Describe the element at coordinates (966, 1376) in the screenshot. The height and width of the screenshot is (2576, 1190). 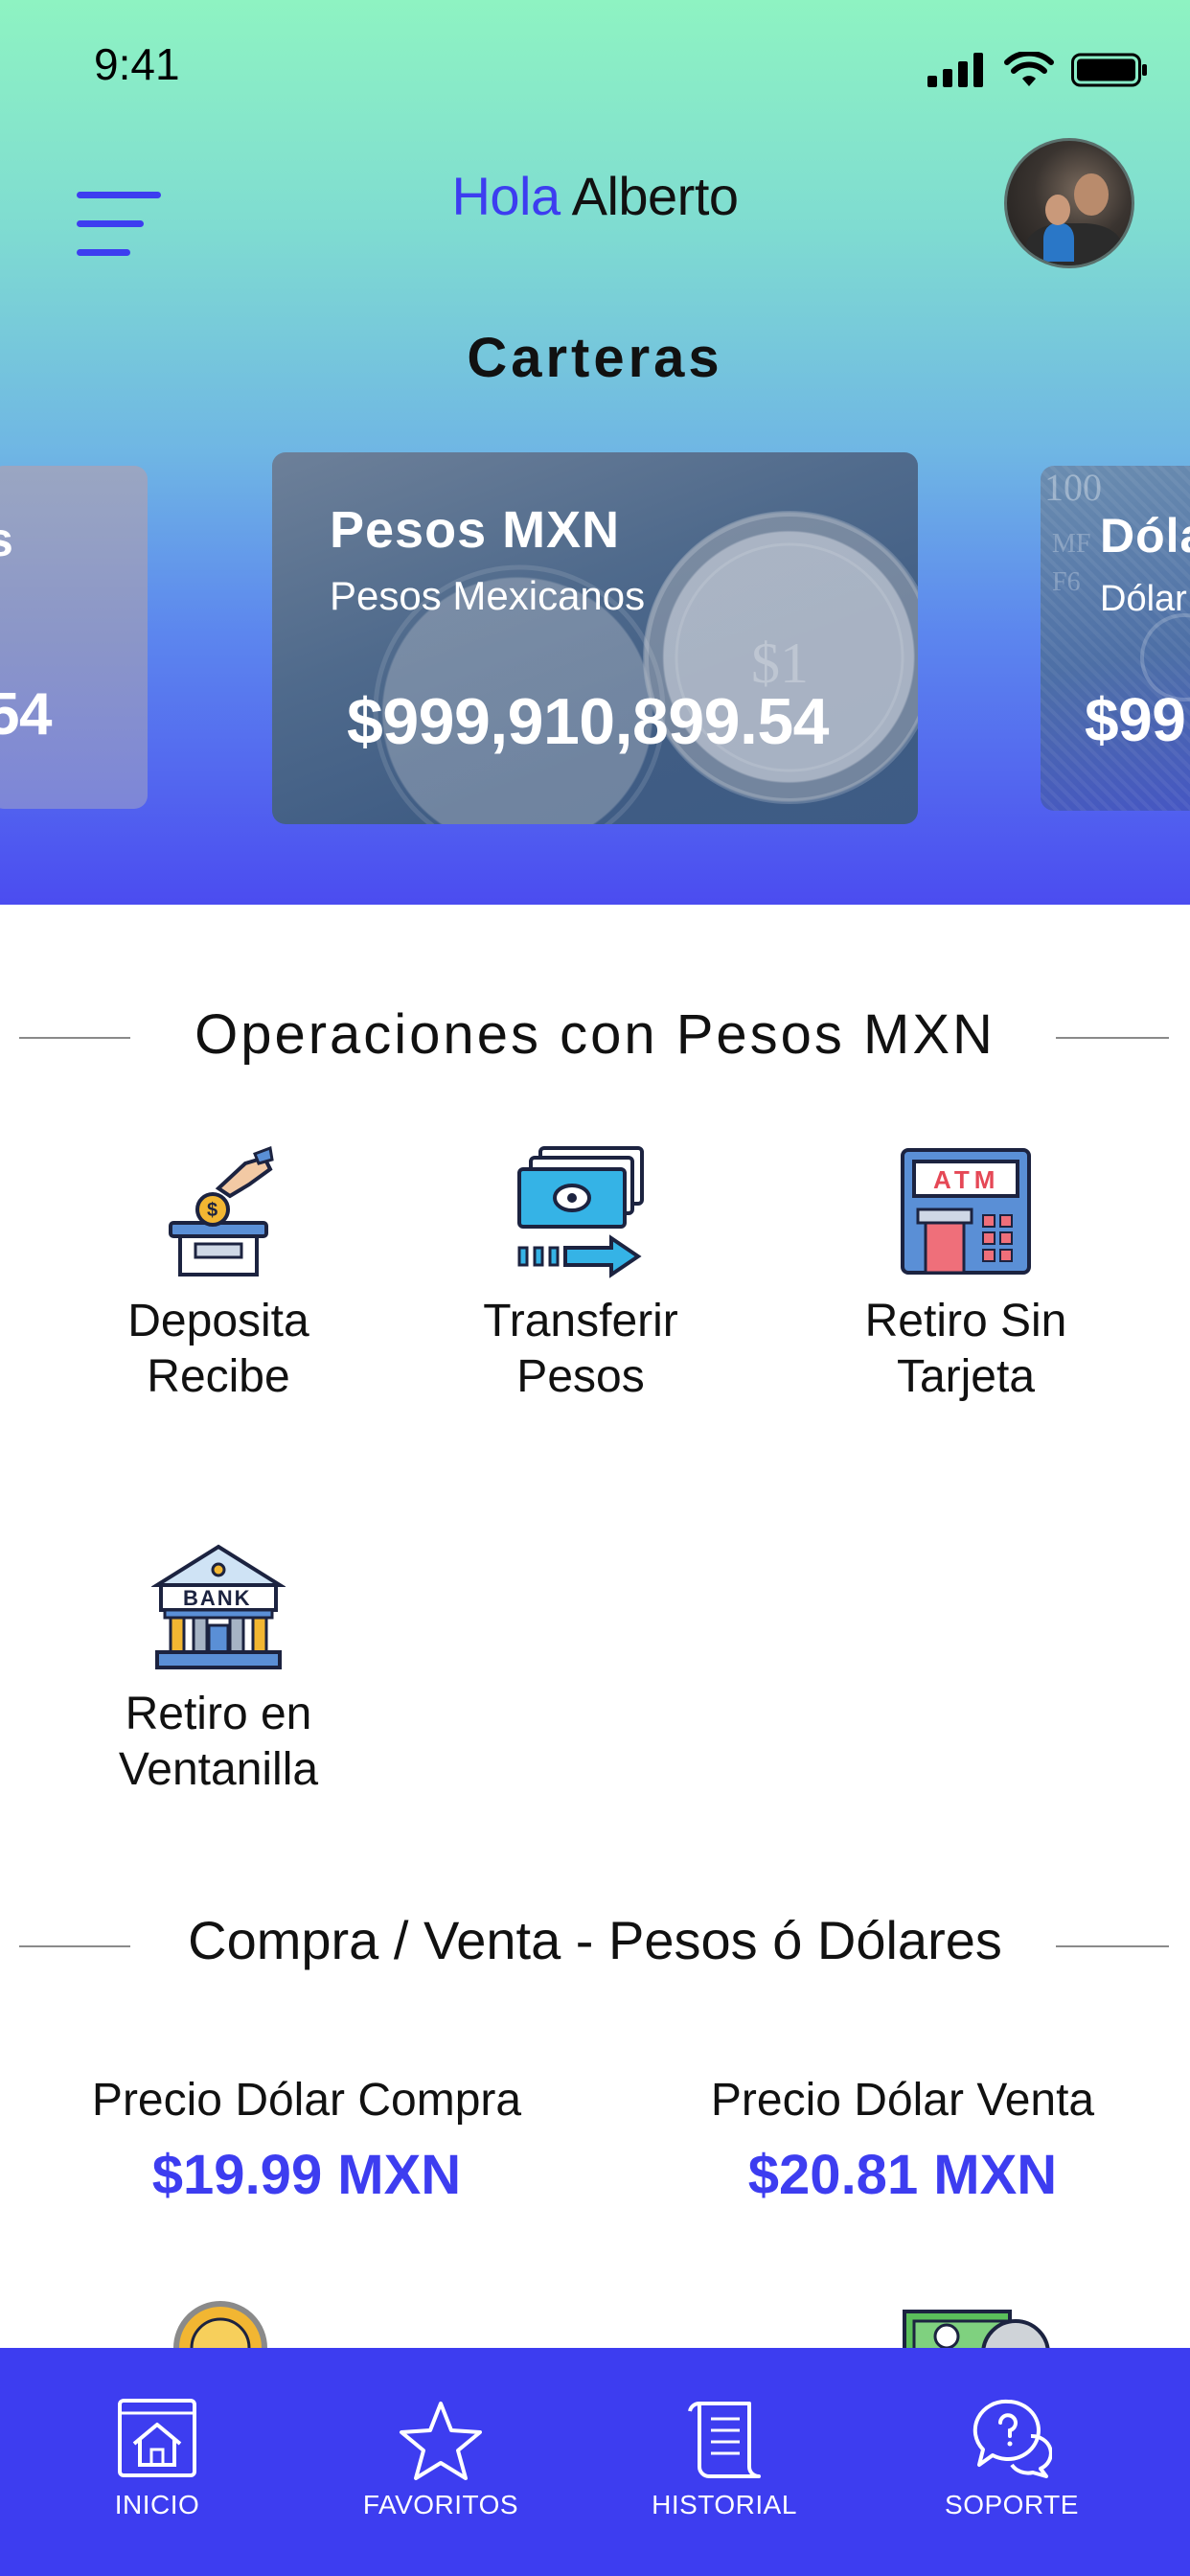
I see `operation-label: Tarjeta` at that location.